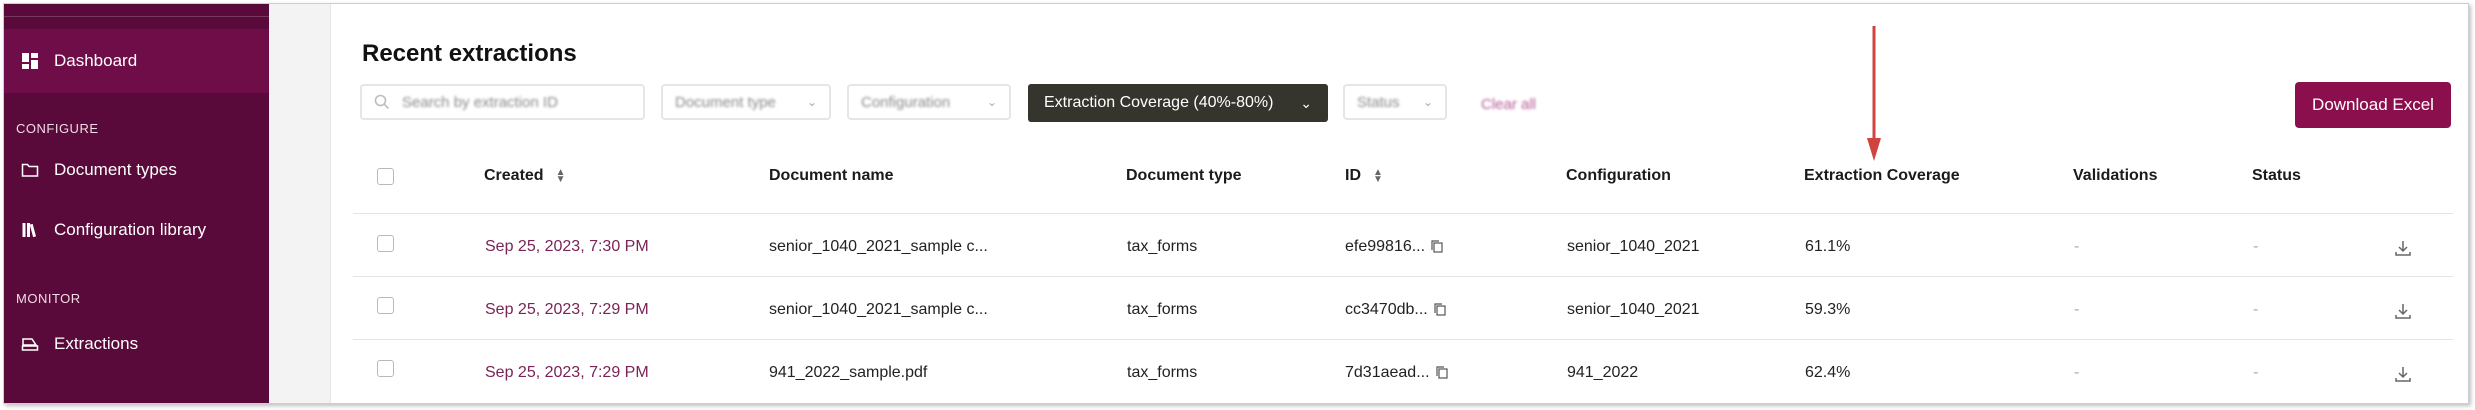 This screenshot has width=2475, height=410. I want to click on content-gutter, so click(300, 203).